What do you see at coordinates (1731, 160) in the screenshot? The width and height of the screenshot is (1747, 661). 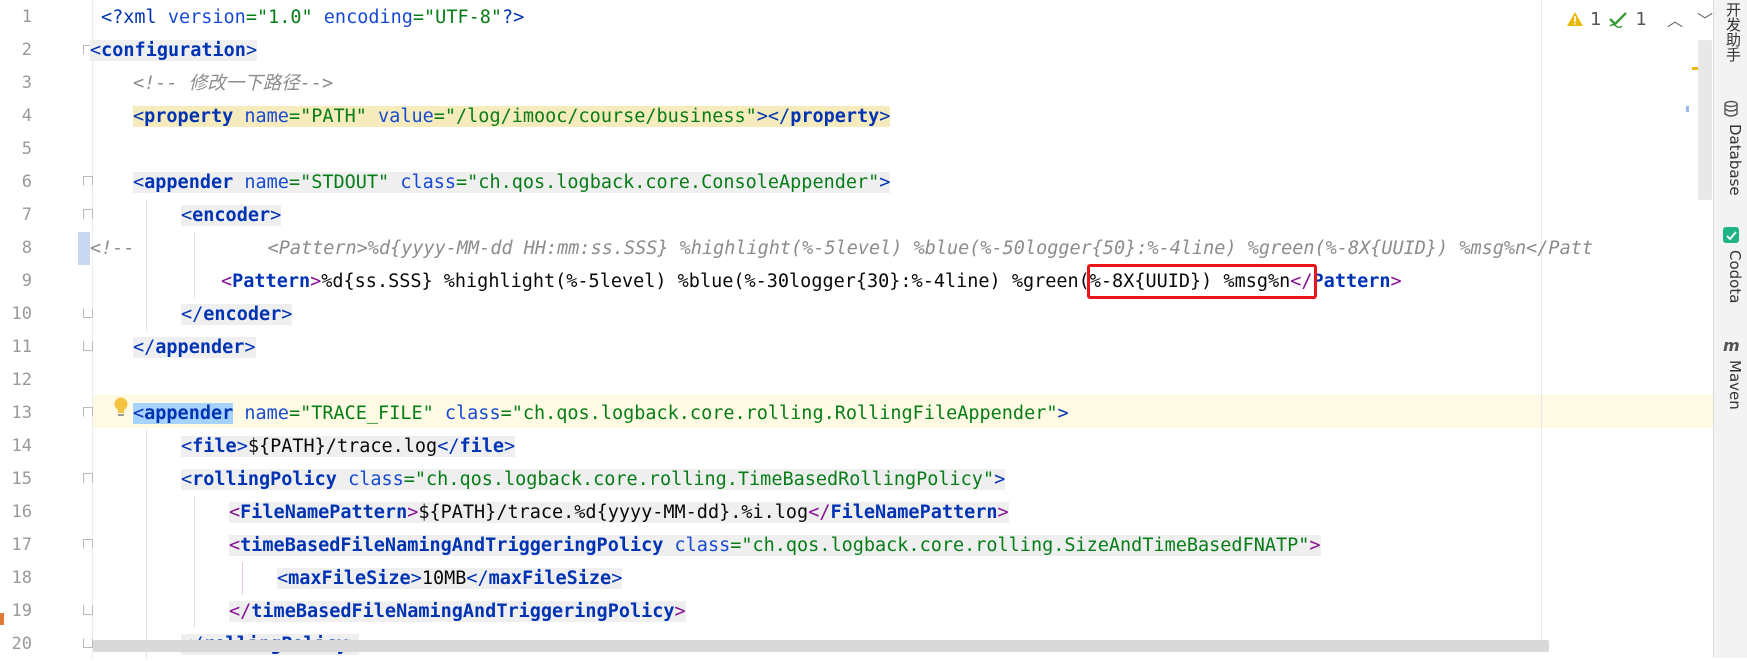 I see `database-tab: Database` at bounding box center [1731, 160].